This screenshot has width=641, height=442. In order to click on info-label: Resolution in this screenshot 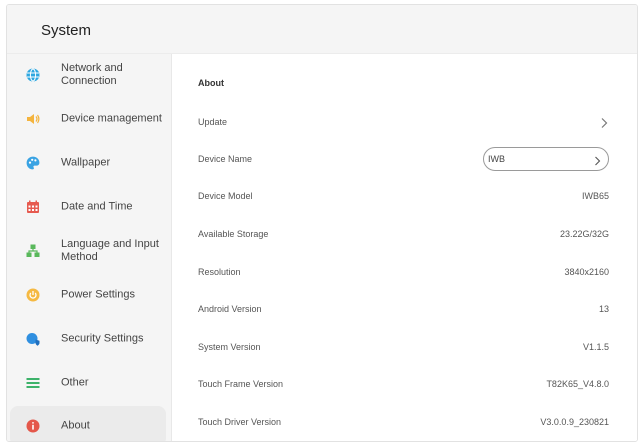, I will do `click(219, 272)`.